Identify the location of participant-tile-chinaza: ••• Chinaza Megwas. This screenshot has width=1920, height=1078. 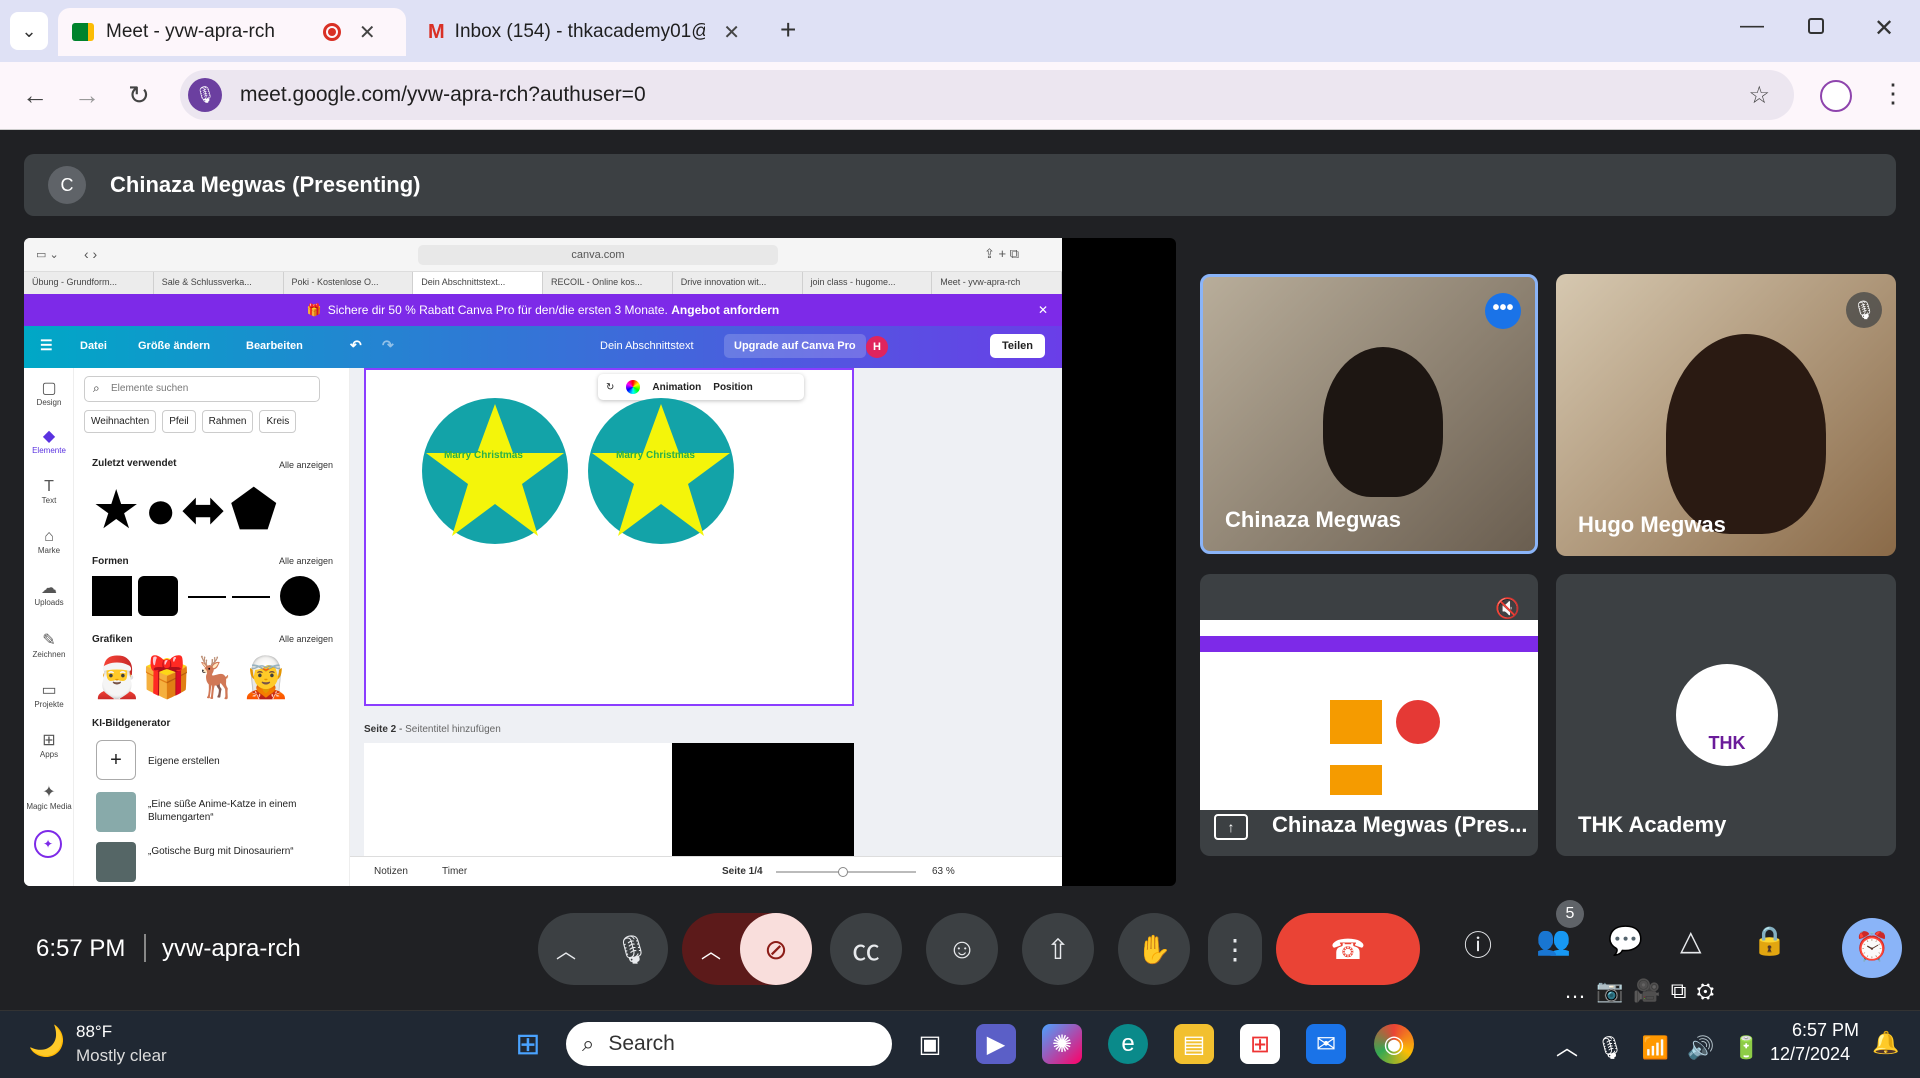
(1369, 414).